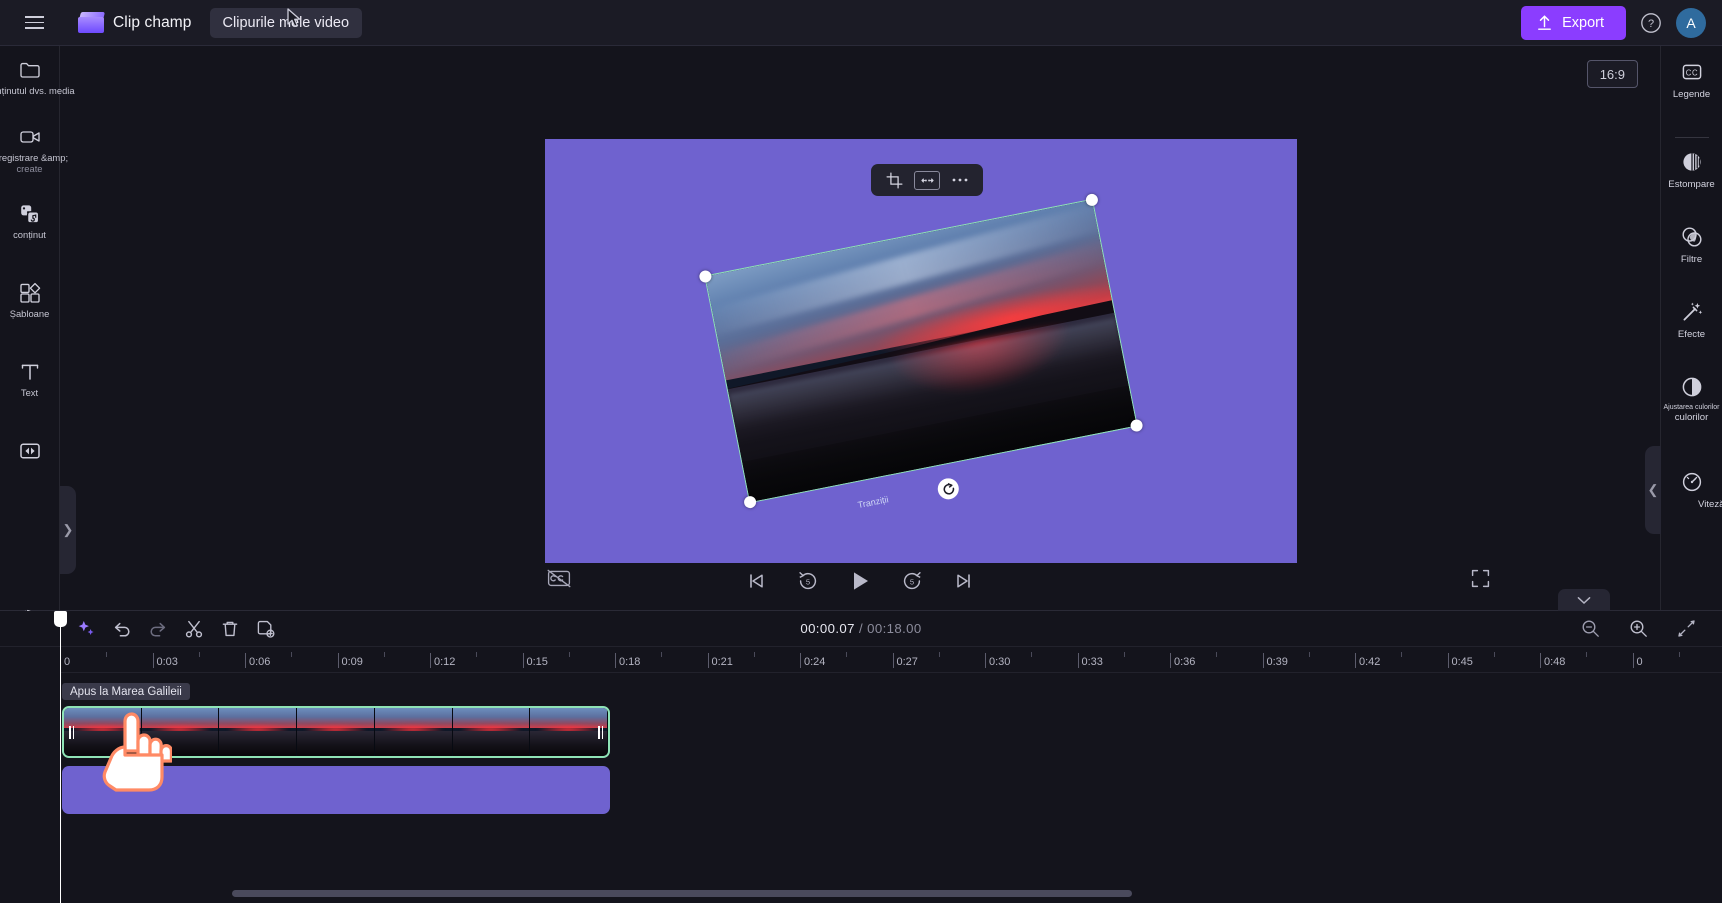 Image resolution: width=1722 pixels, height=903 pixels. What do you see at coordinates (29, 292) in the screenshot?
I see `templates-icon` at bounding box center [29, 292].